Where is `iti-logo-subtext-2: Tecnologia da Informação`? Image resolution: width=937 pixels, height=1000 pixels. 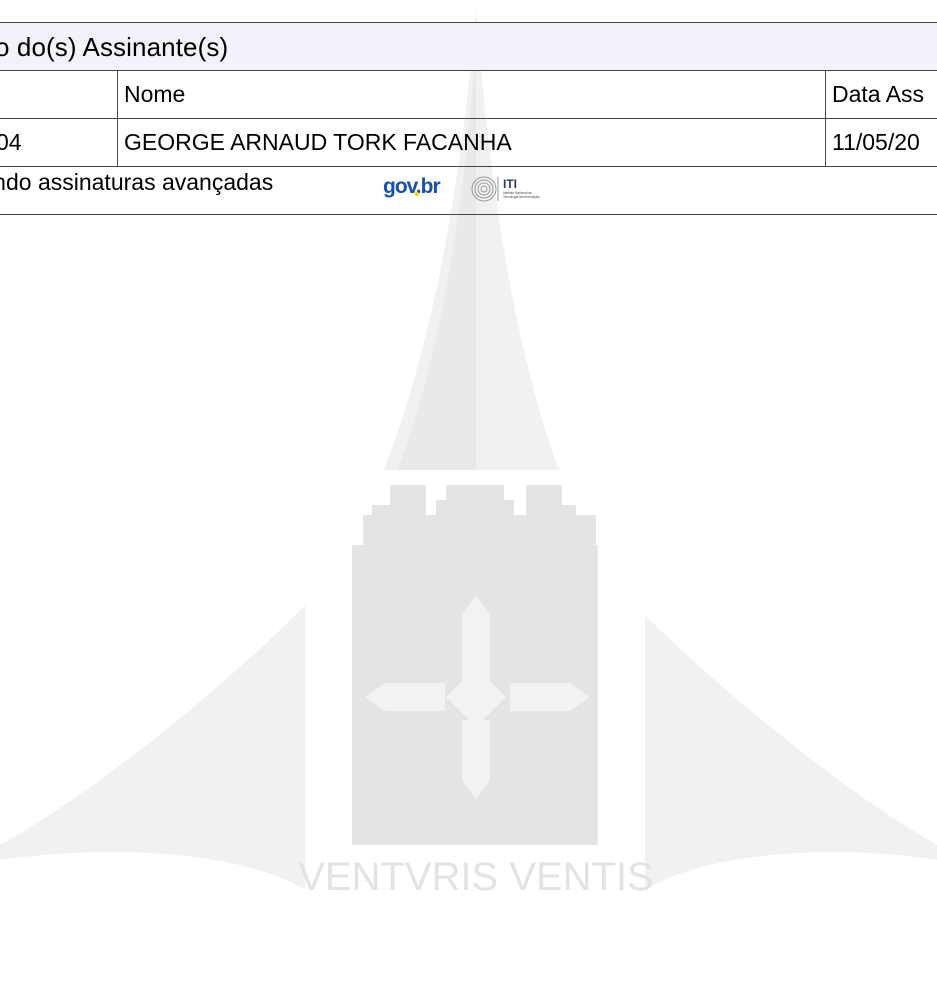
iti-logo-subtext-2: Tecnologia da Informação is located at coordinates (521, 197).